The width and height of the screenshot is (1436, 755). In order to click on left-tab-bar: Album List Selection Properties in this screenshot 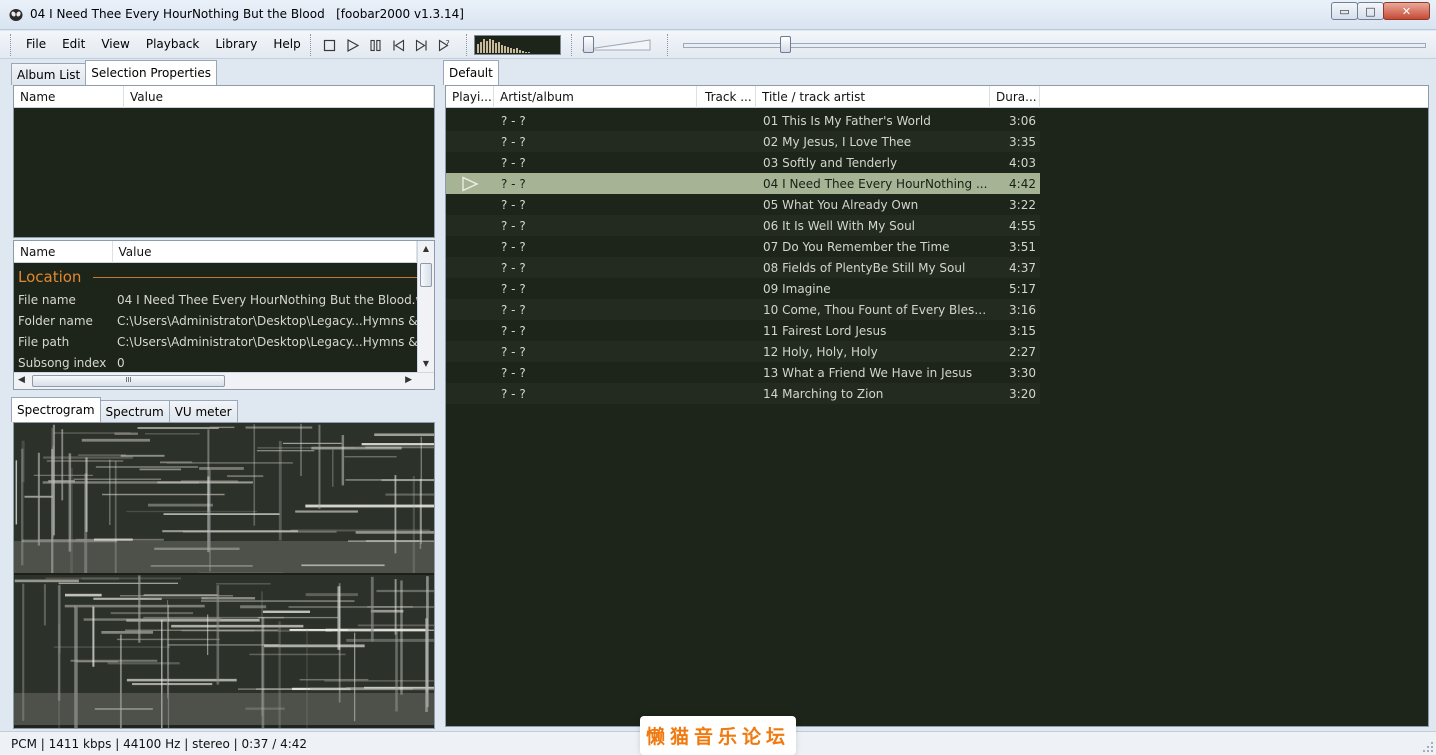, I will do `click(114, 72)`.